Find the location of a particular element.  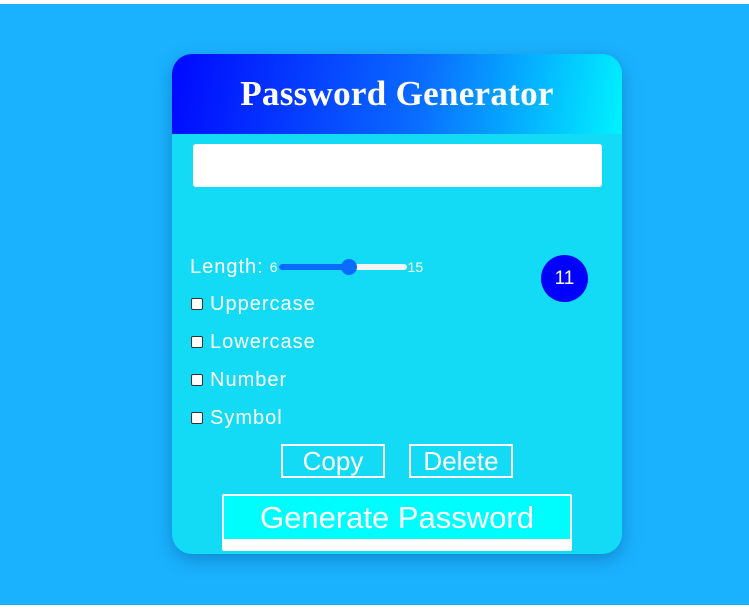

option-label: Number is located at coordinates (249, 379).